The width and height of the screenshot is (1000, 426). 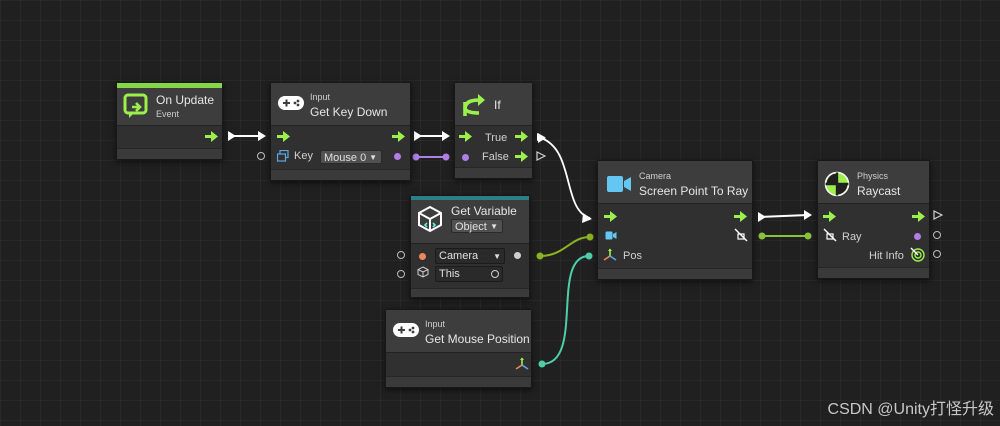 What do you see at coordinates (340, 131) in the screenshot?
I see `get-key-down-node: Input Get Key Down Key Mouse 0 ▼` at bounding box center [340, 131].